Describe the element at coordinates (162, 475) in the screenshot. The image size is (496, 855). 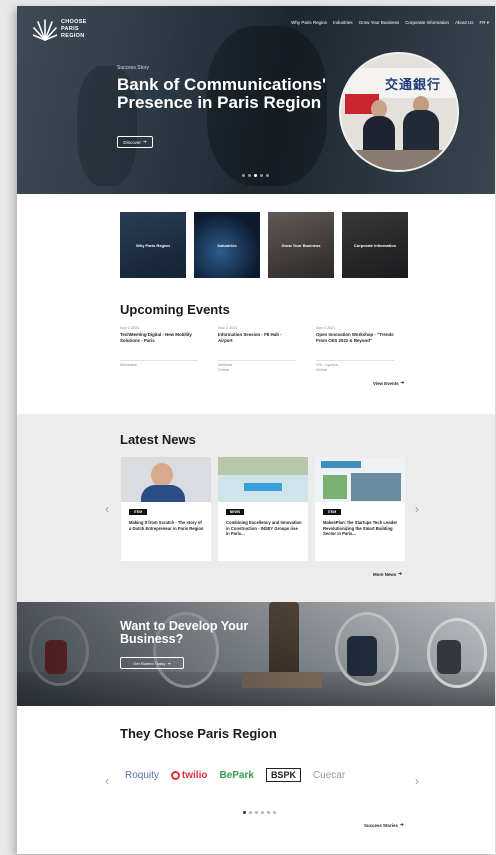
I see `person-head` at that location.